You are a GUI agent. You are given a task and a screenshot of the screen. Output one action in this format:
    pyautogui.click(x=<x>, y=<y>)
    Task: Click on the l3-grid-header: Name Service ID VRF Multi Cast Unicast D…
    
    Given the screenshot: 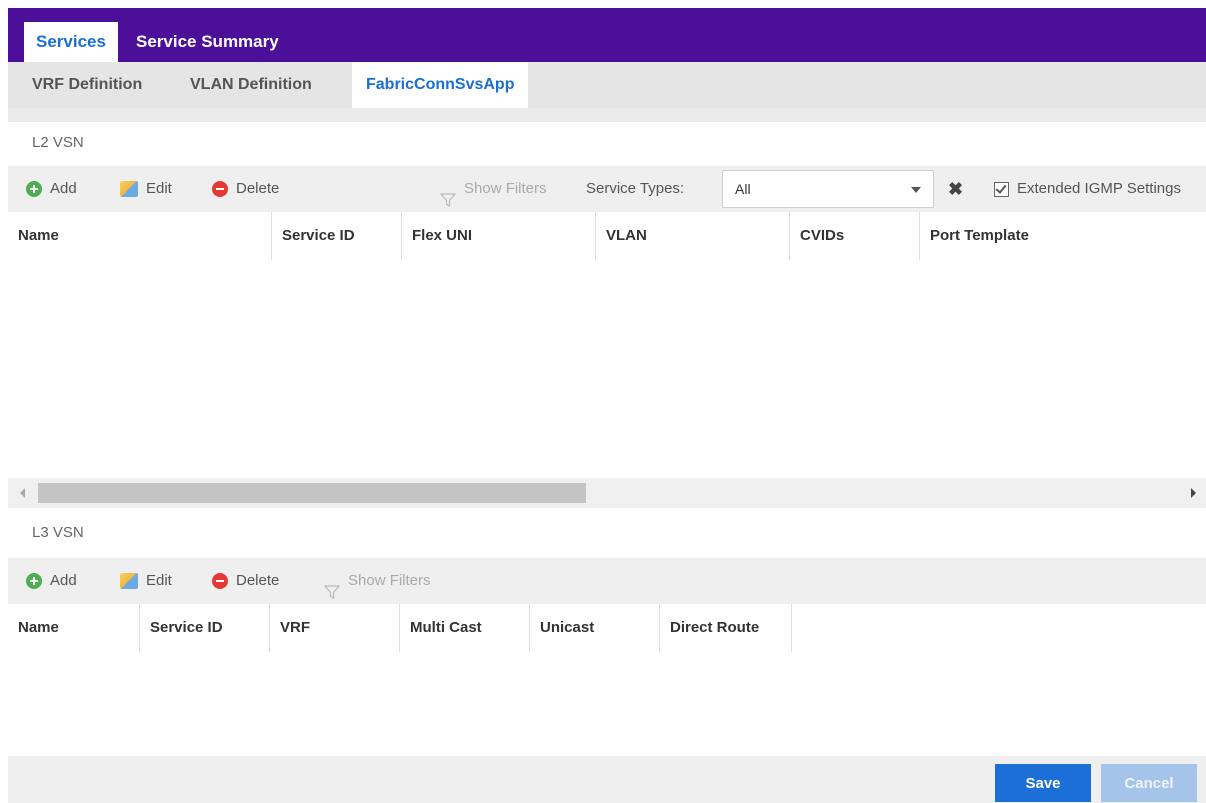 What is the action you would take?
    pyautogui.click(x=607, y=628)
    